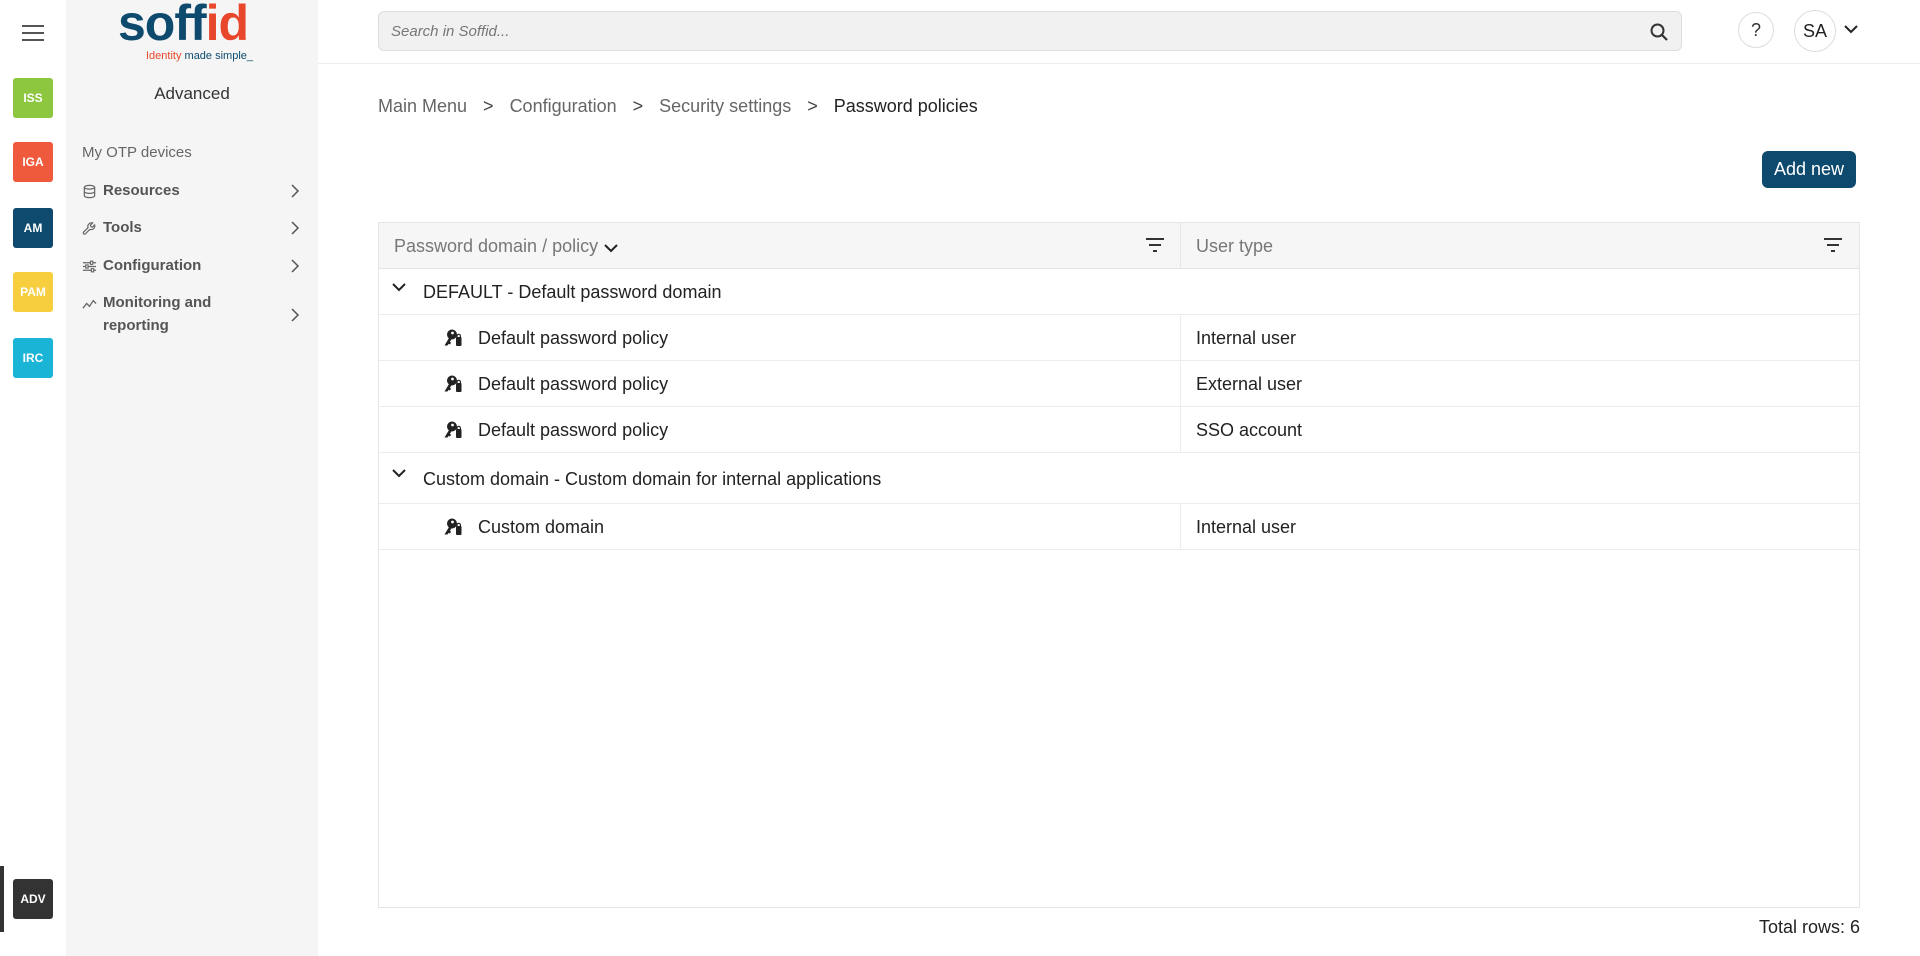 The width and height of the screenshot is (1920, 956). What do you see at coordinates (1809, 927) in the screenshot?
I see `total-rows-count: Total rows: 6` at bounding box center [1809, 927].